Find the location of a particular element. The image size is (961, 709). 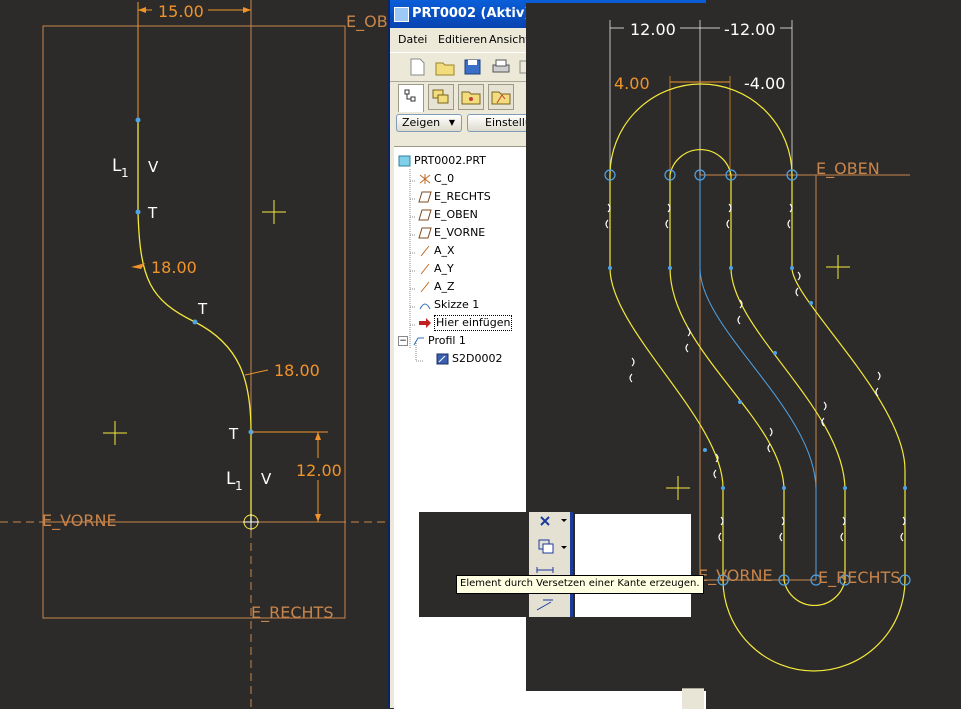

constraint-glyphs is located at coordinates (755, 372).